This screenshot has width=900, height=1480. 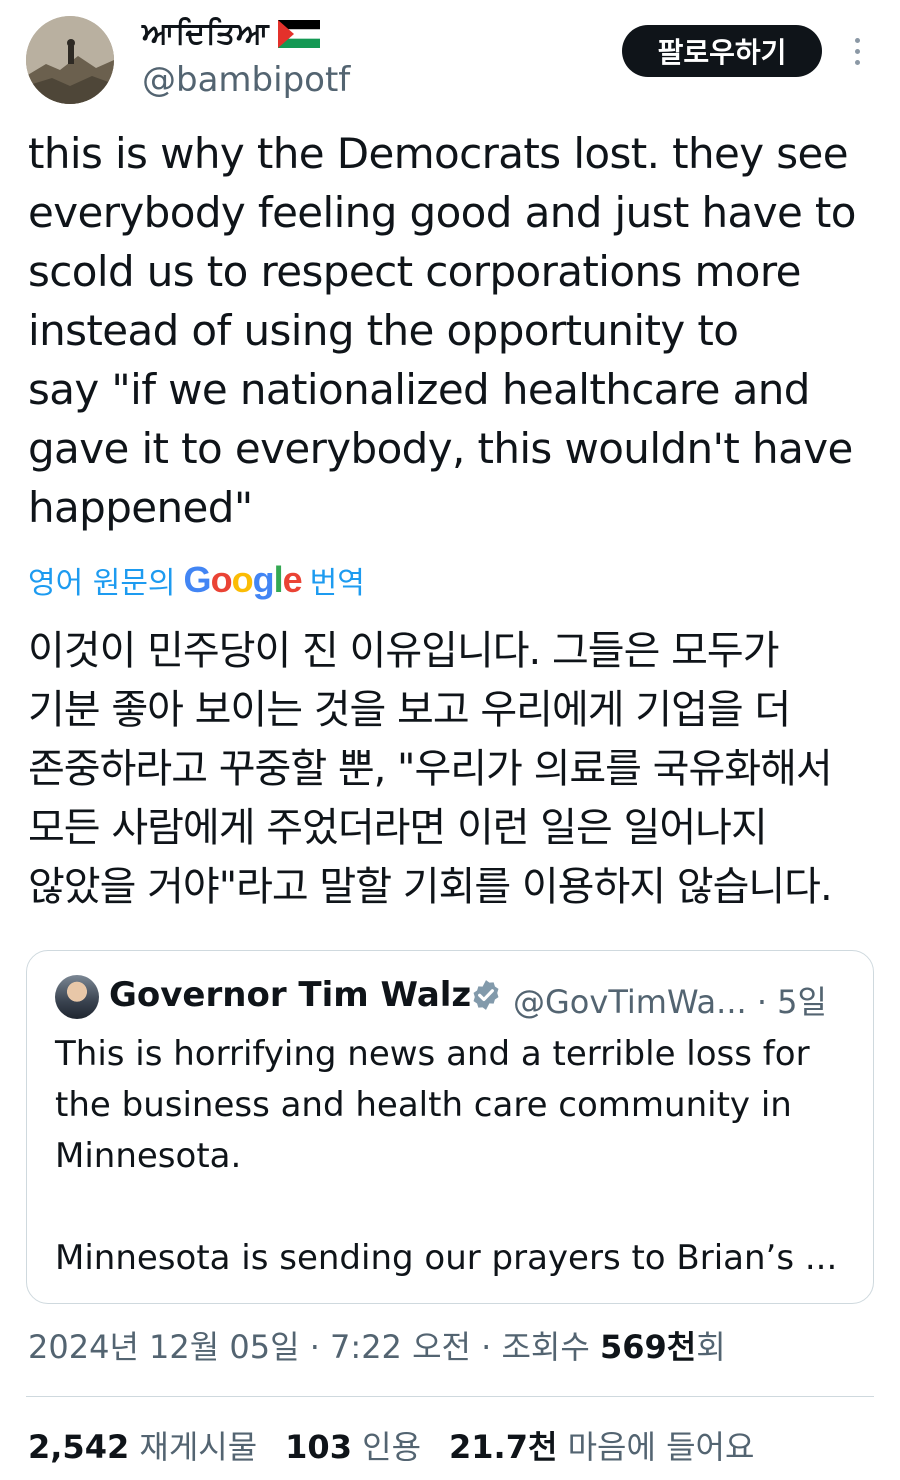 I want to click on avatar-photo, so click(x=70, y=60).